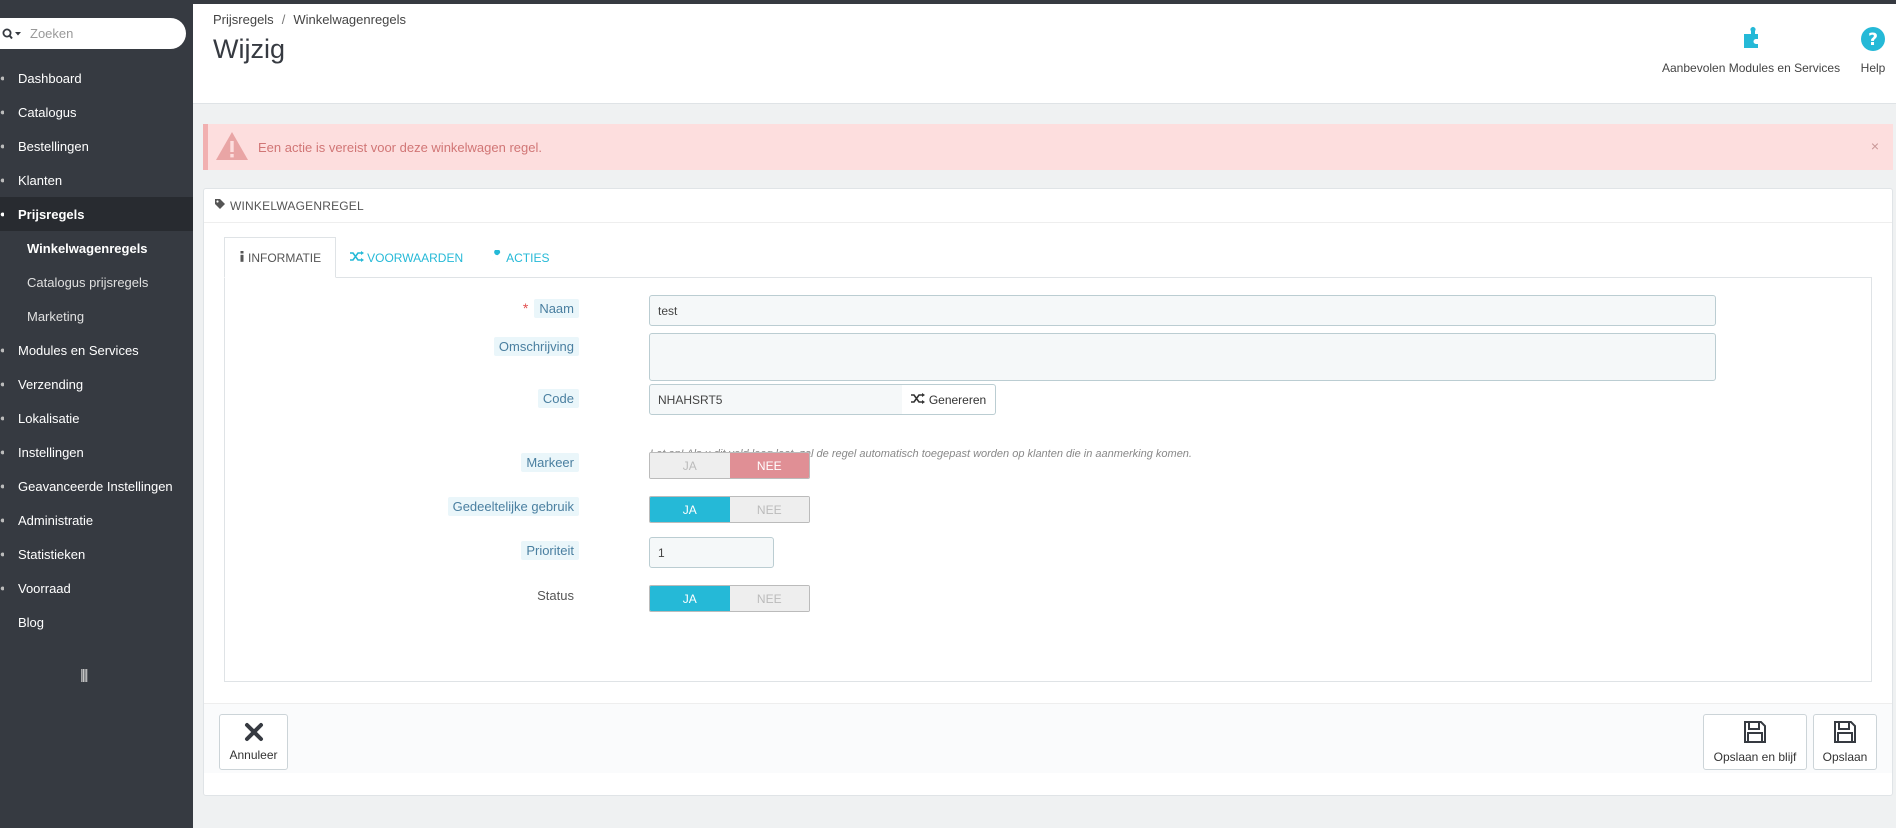 This screenshot has height=828, width=1896. I want to click on sidebar-item-modules: ● Modules en Services, so click(96, 350).